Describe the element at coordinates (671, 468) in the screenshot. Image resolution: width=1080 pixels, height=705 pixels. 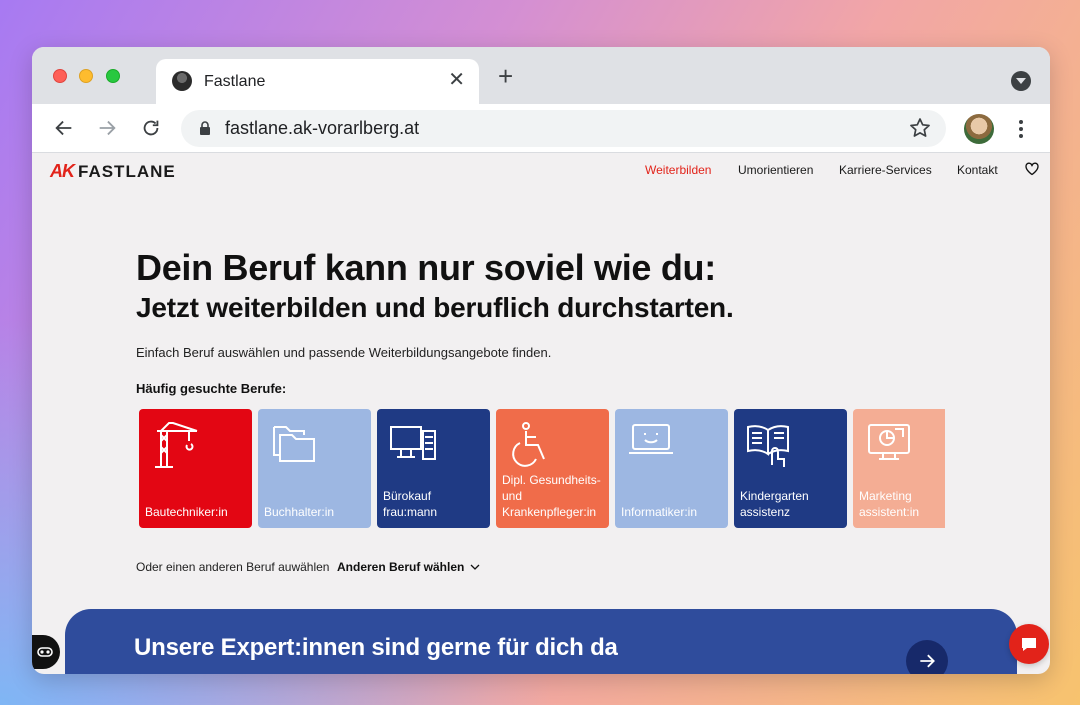
I see `job-card: Informatiker:in` at that location.